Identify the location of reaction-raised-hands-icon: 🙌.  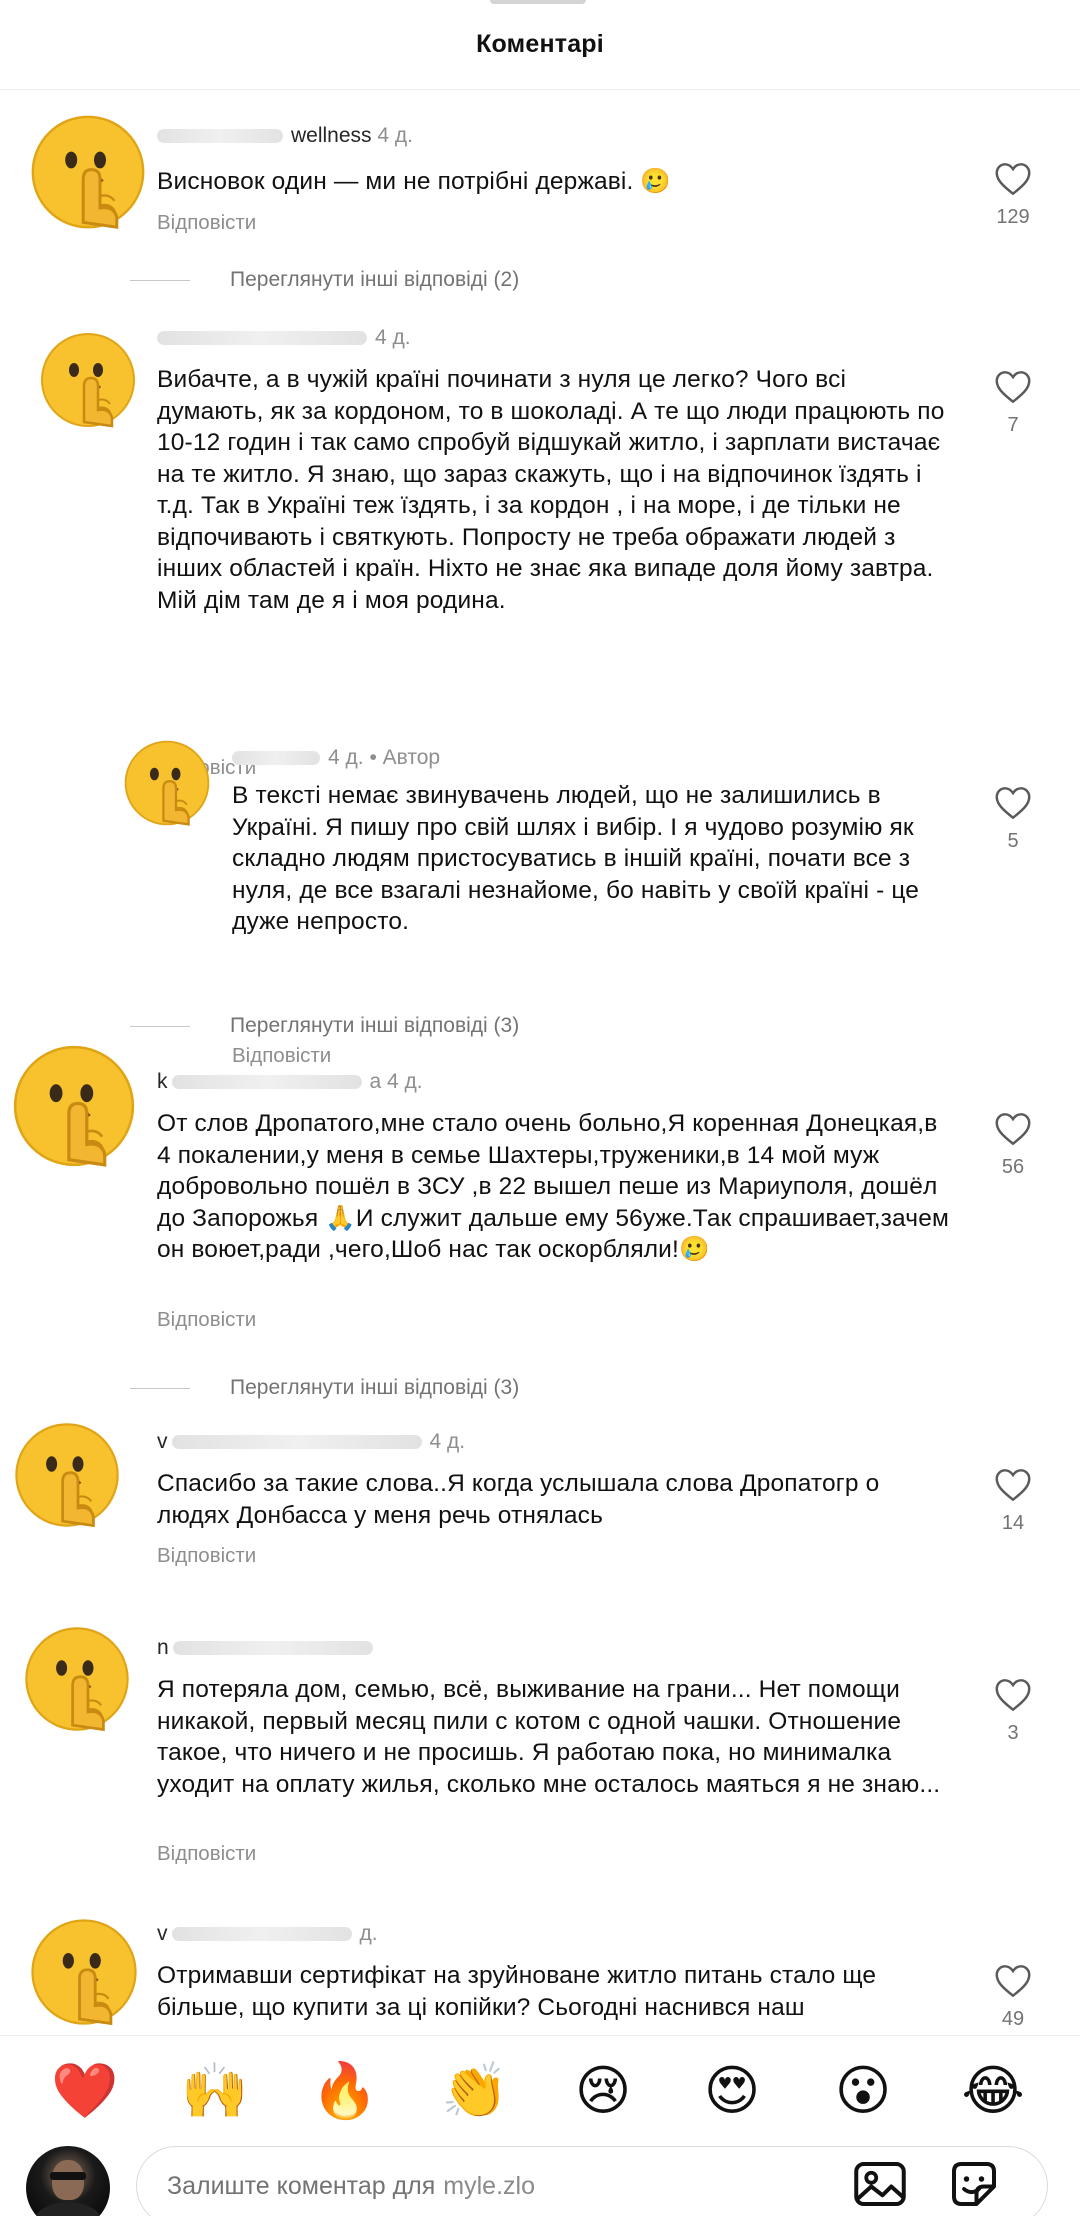
(215, 2091).